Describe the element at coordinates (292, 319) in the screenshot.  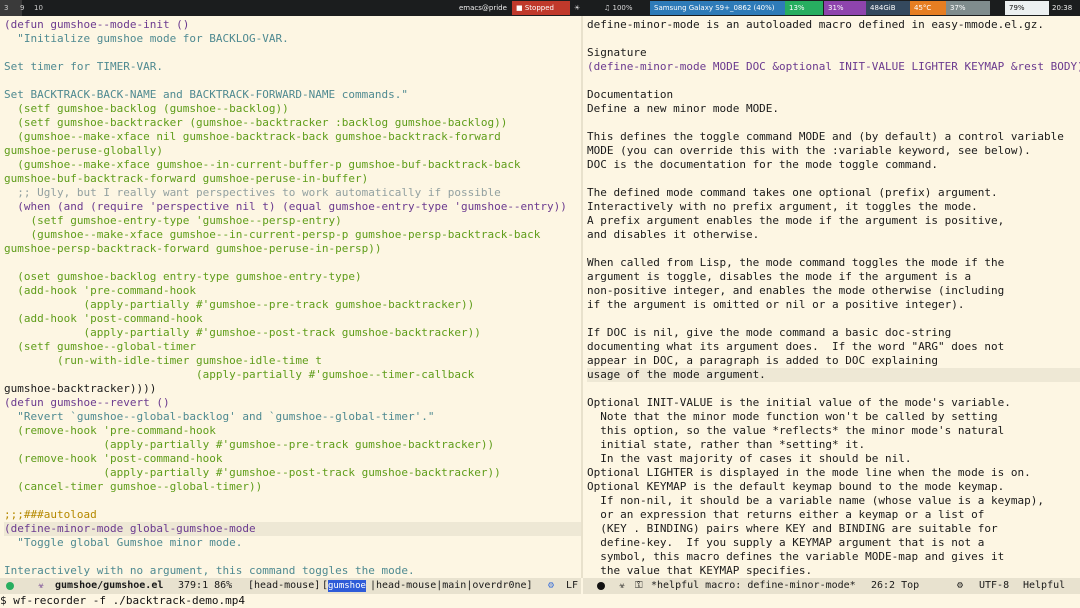
I see `source-line: (add-hook 'post-command-hook` at that location.